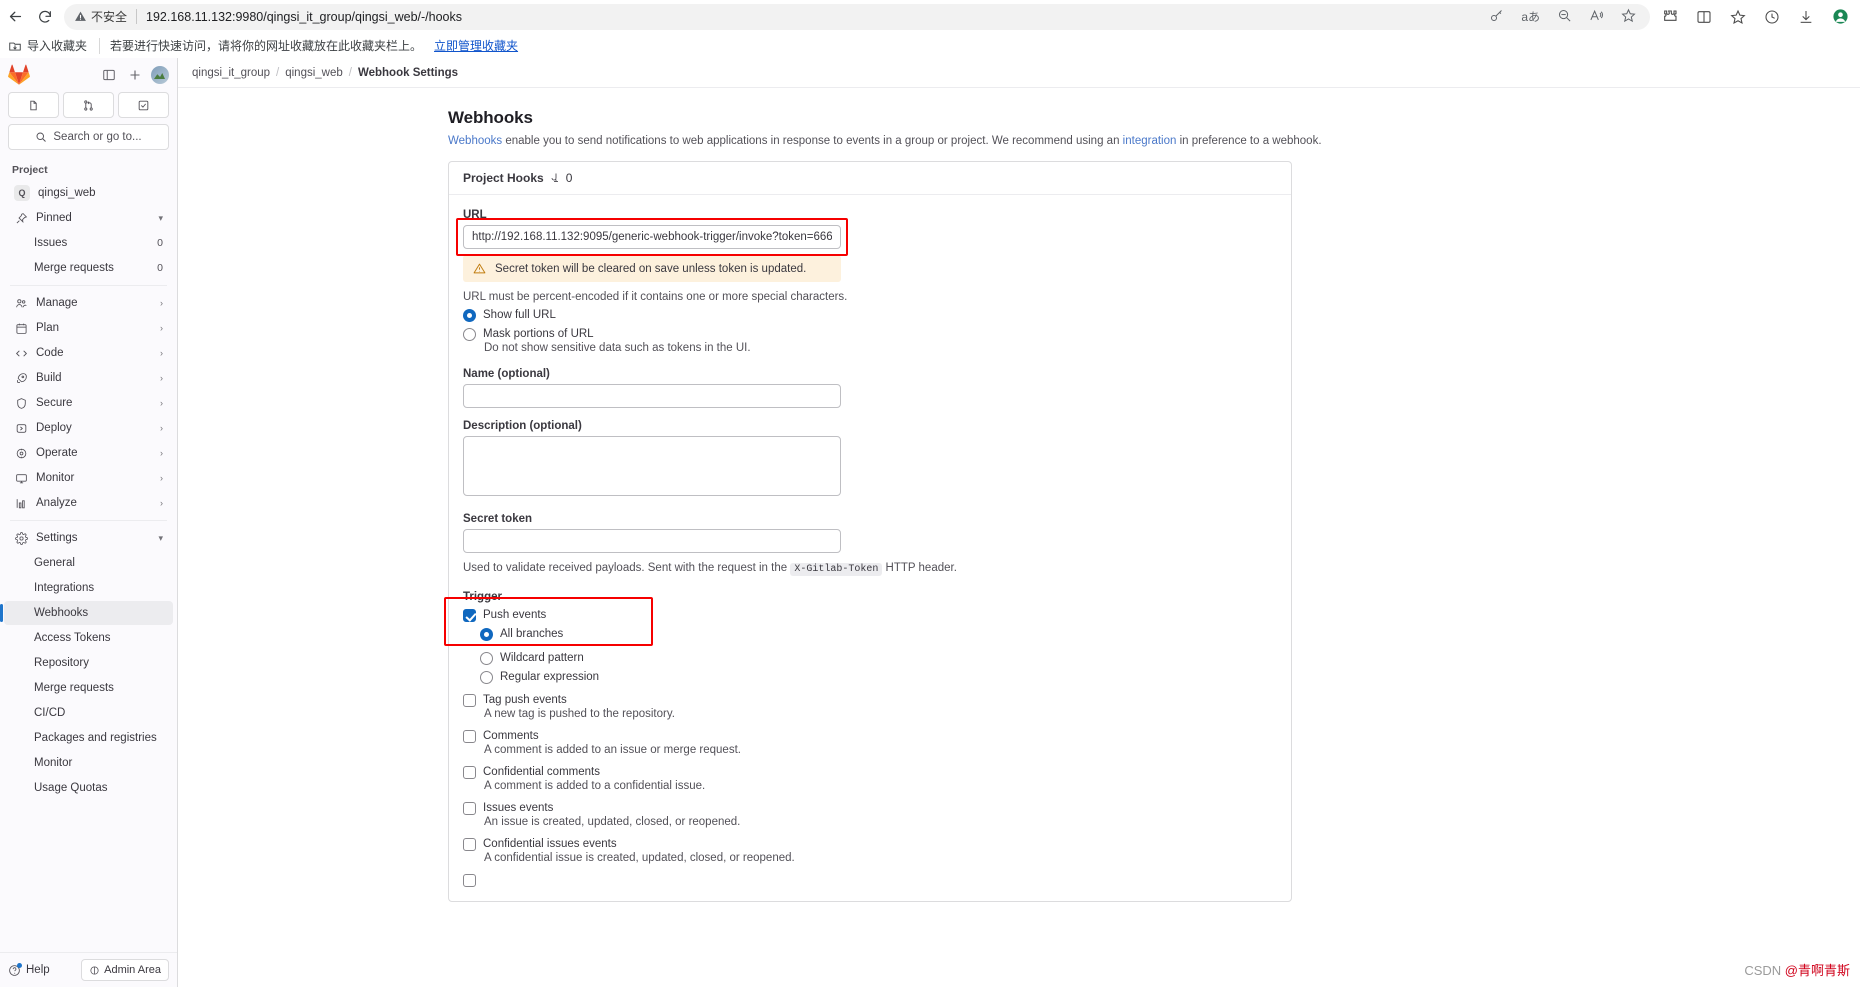 This screenshot has width=1860, height=987. What do you see at coordinates (88, 738) in the screenshot?
I see `sidebar-item-packages-registries: Packages and registries` at bounding box center [88, 738].